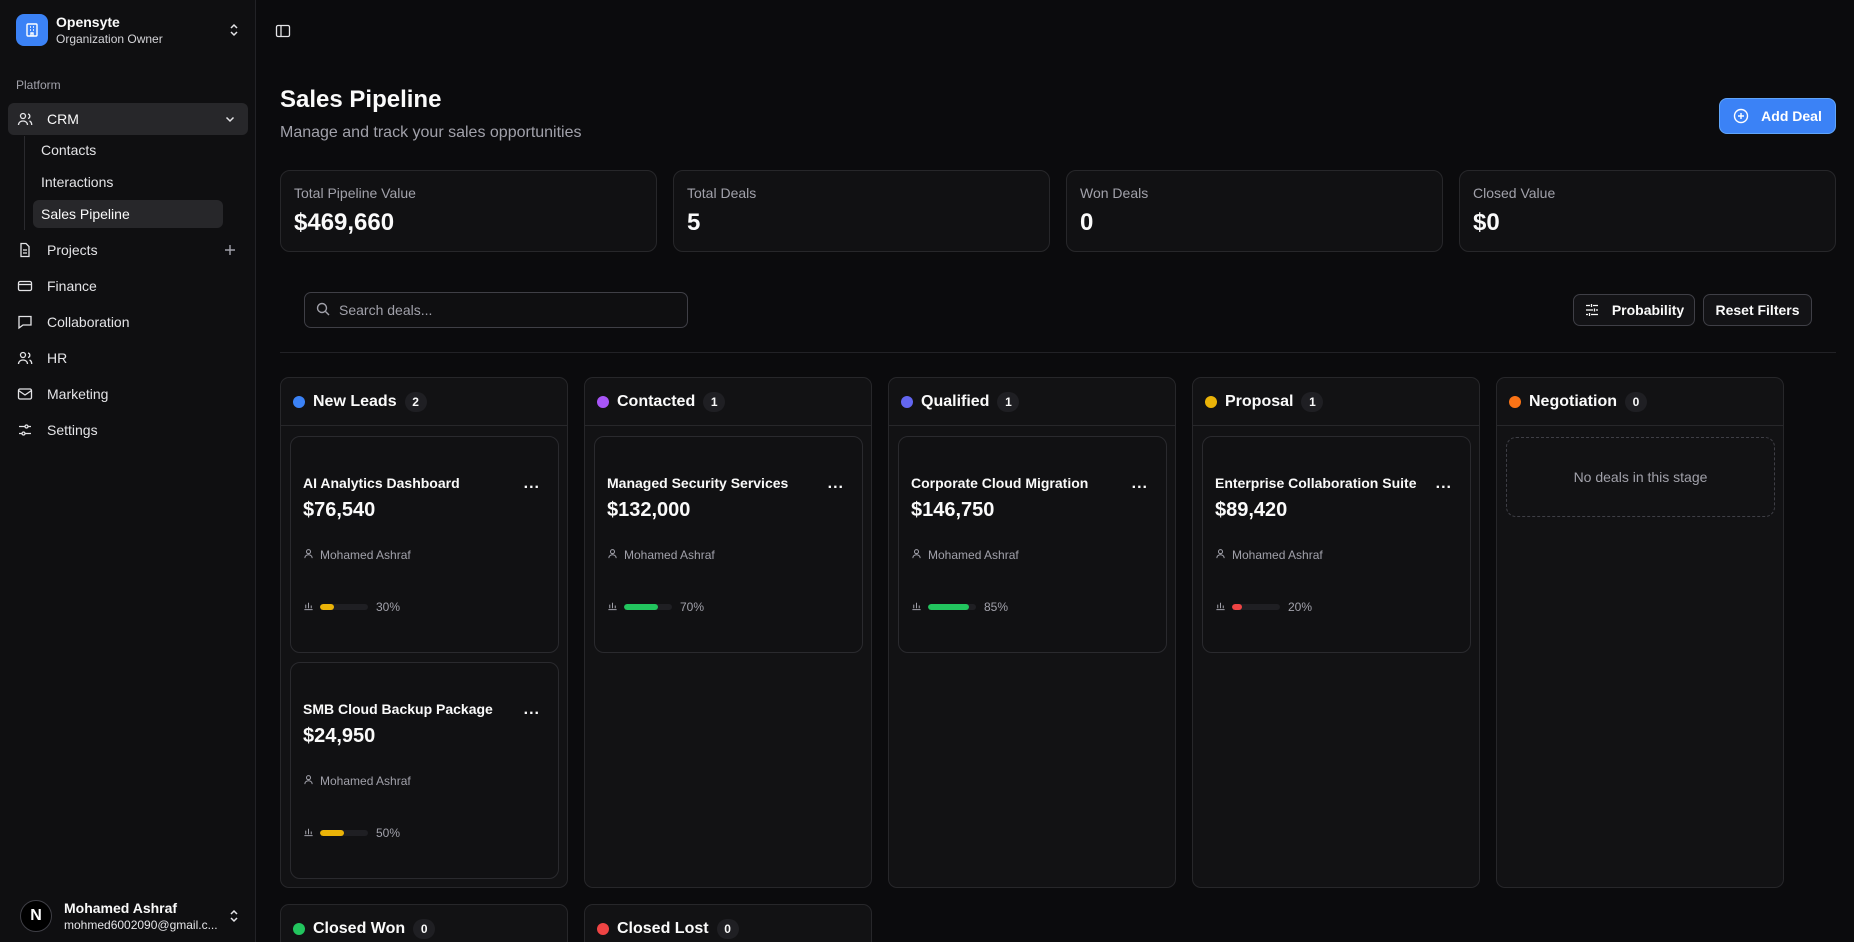  What do you see at coordinates (1757, 310) in the screenshot?
I see `reset-filters-button: Reset Filters` at bounding box center [1757, 310].